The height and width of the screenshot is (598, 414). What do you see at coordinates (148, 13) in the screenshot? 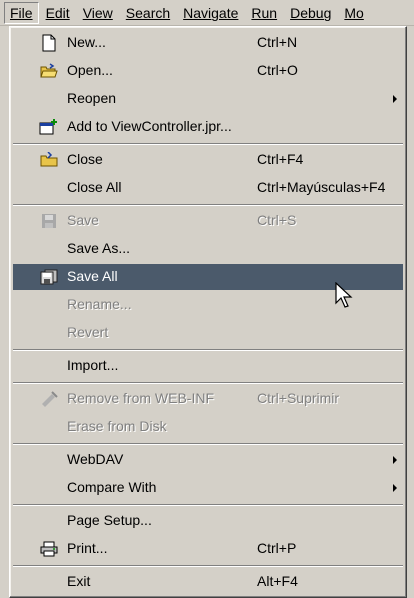
I see `menu-search: Search` at bounding box center [148, 13].